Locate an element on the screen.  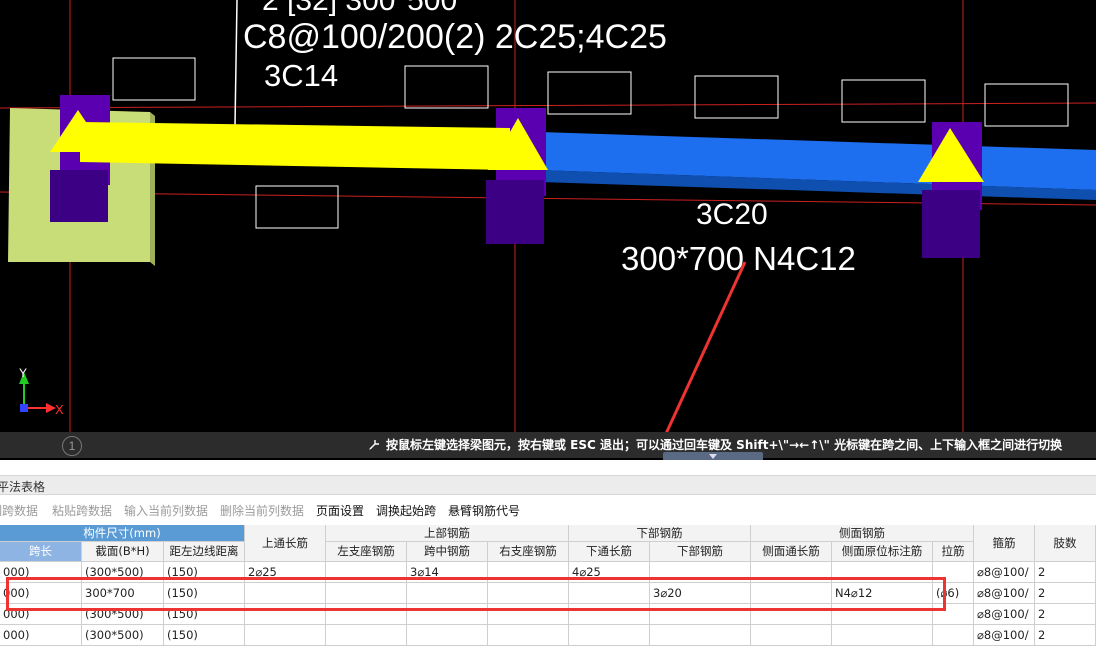
panel-title-bar: 平法表格 is located at coordinates (548, 485).